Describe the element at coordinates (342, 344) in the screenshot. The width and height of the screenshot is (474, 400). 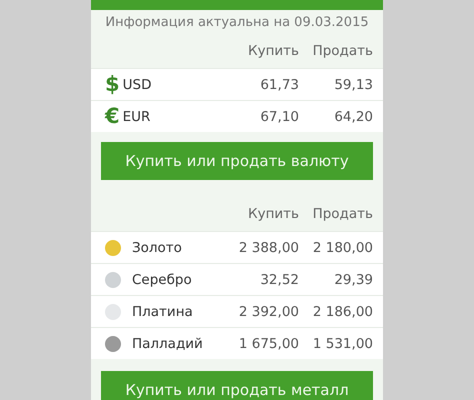
I see `sell-price: 1 531,00` at that location.